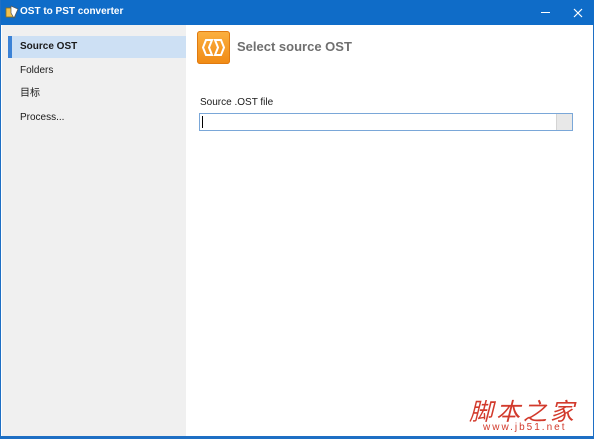  What do you see at coordinates (294, 46) in the screenshot?
I see `page-title: Select source OST` at bounding box center [294, 46].